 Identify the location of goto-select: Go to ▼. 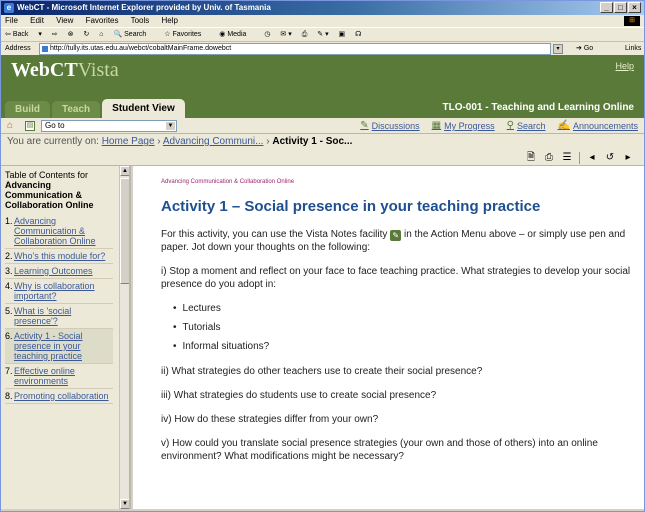
(109, 126).